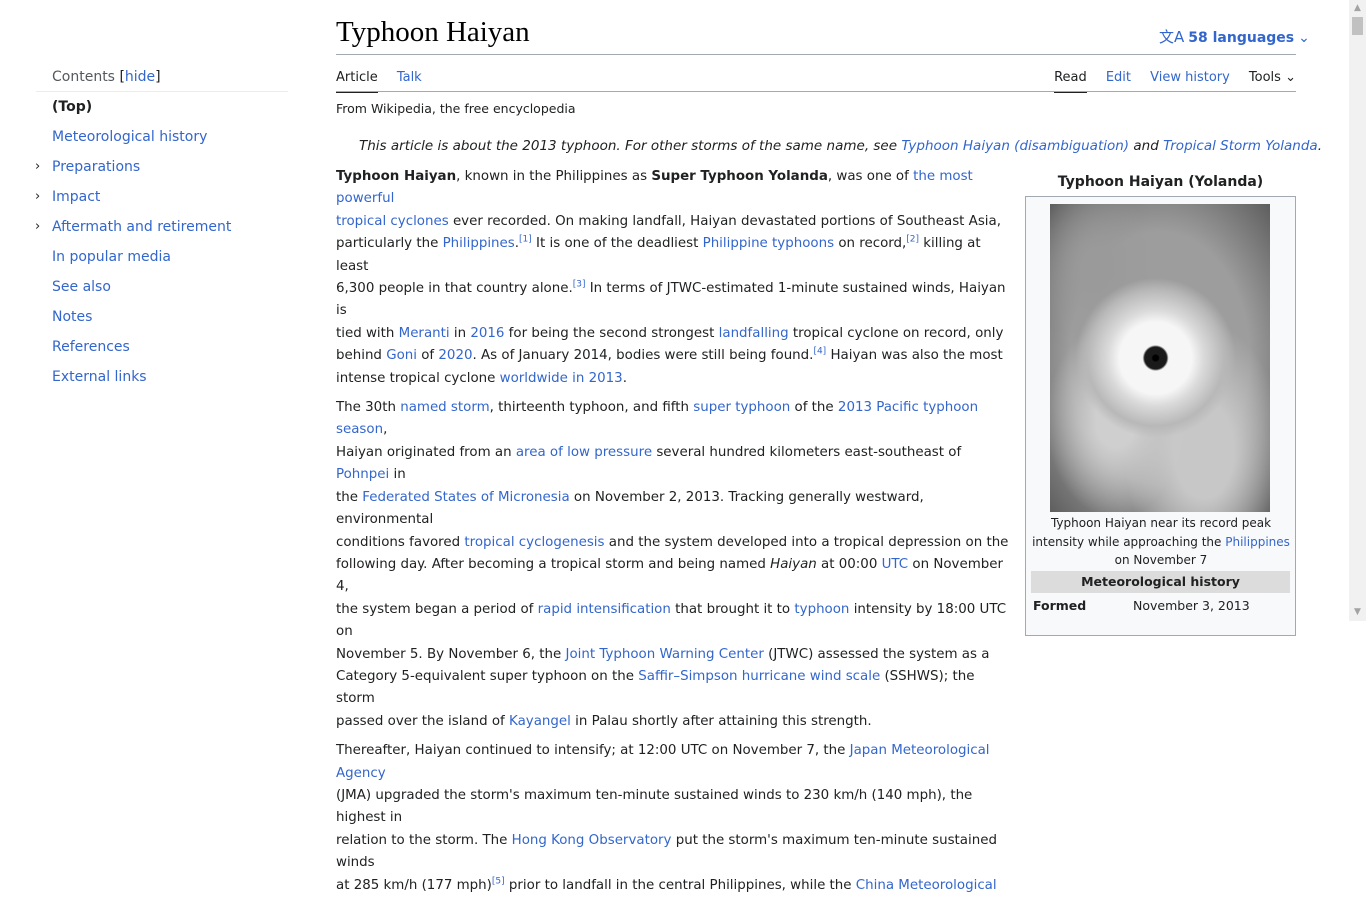  Describe the element at coordinates (433, 32) in the screenshot. I see `page-title: Typhoon Haiyan` at that location.